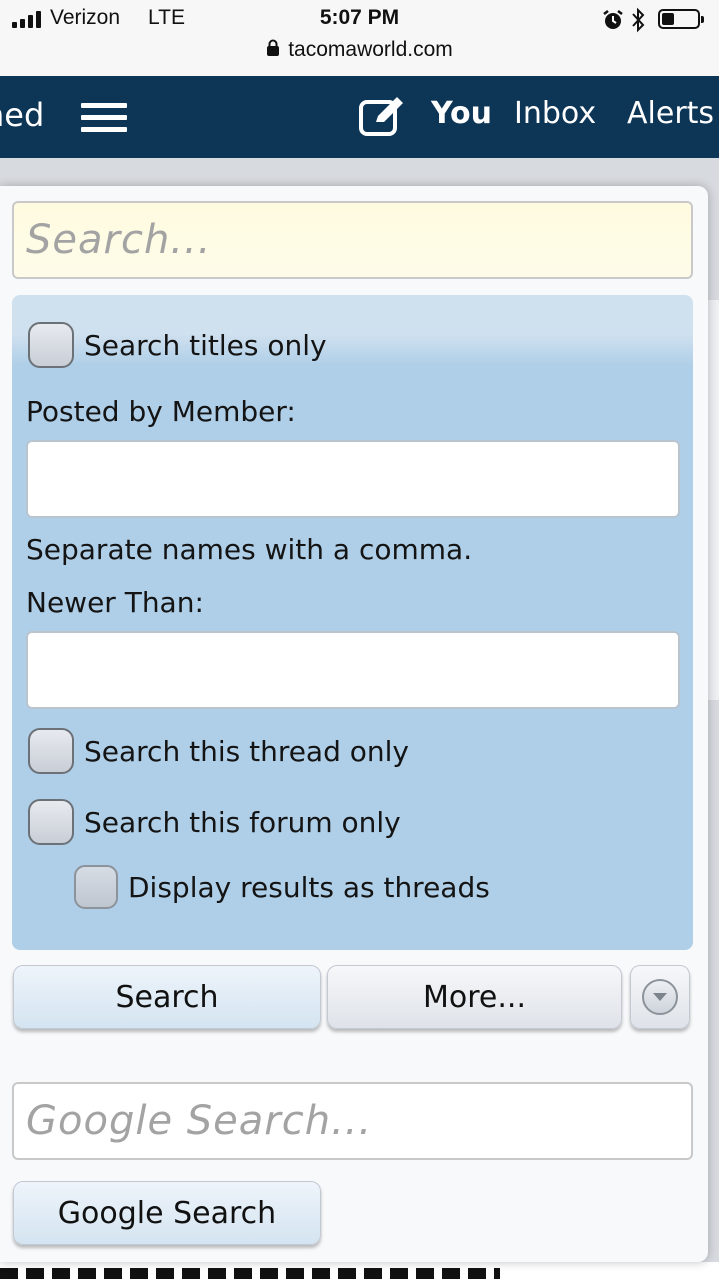  What do you see at coordinates (613, 19) in the screenshot?
I see `alarm-icon` at bounding box center [613, 19].